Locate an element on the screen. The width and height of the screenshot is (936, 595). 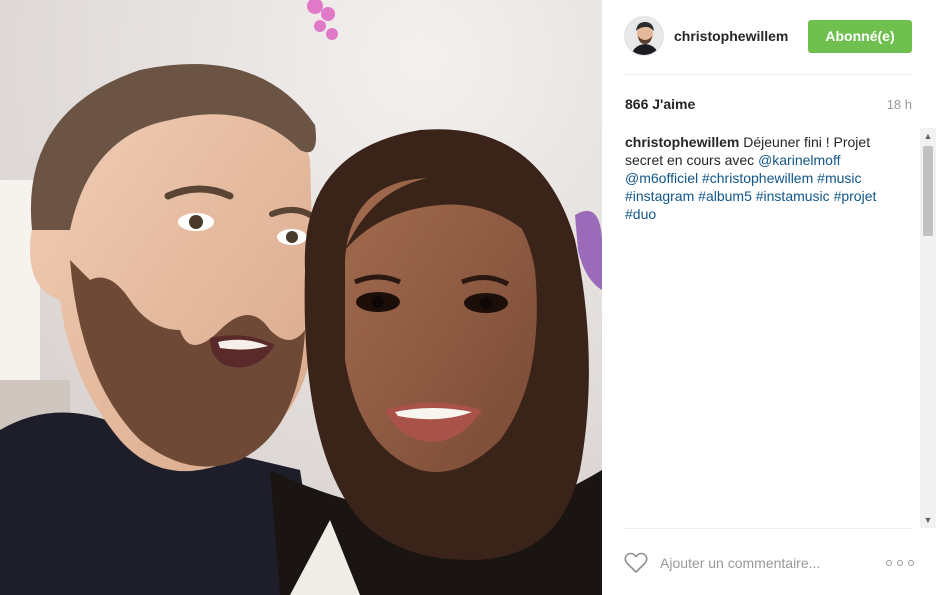
post-stats: 866 J'aime 18 h is located at coordinates (768, 104).